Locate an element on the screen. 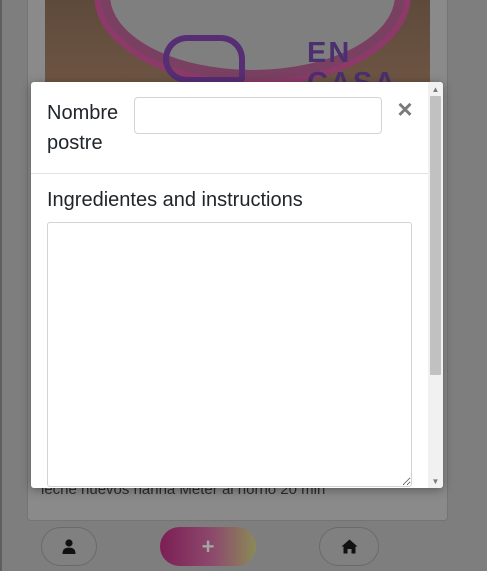 The width and height of the screenshot is (487, 571). cake-photo: EN CASA is located at coordinates (237, 43).